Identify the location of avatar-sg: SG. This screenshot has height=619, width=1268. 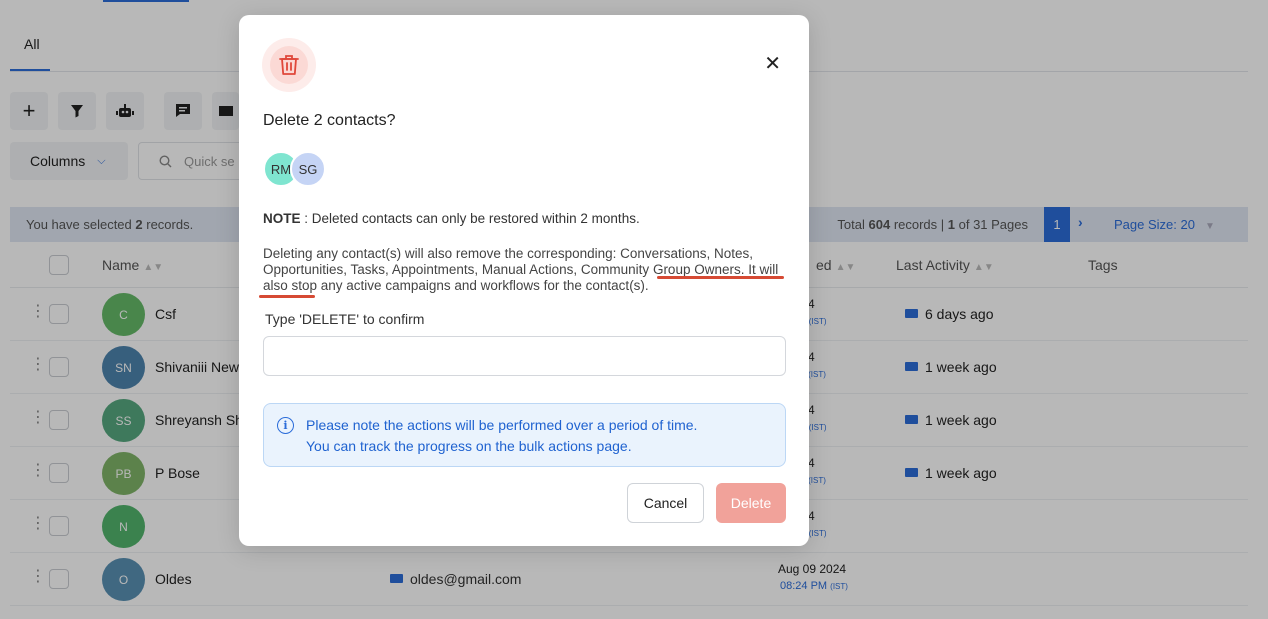
(308, 169).